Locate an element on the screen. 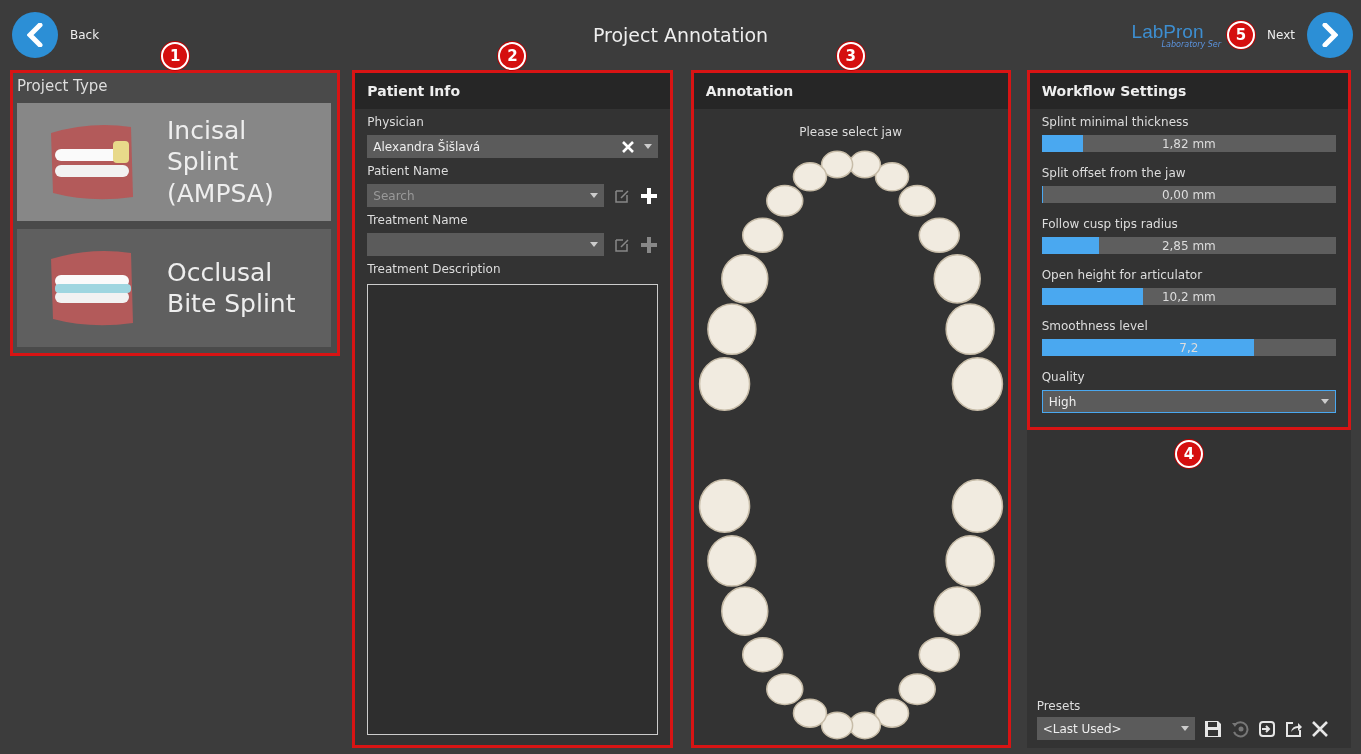  slider-label: Follow cusp tips radius is located at coordinates (1110, 224).